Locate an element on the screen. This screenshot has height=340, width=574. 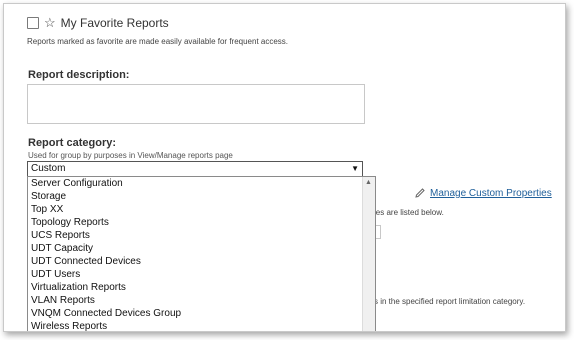
category-option: Server Configuration is located at coordinates (201, 183).